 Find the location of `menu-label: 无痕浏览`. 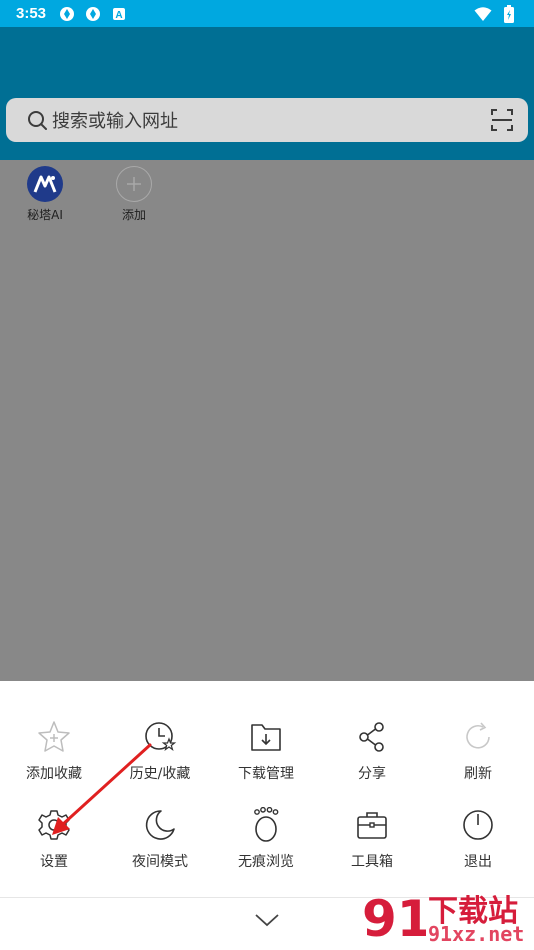

menu-label: 无痕浏览 is located at coordinates (266, 862).